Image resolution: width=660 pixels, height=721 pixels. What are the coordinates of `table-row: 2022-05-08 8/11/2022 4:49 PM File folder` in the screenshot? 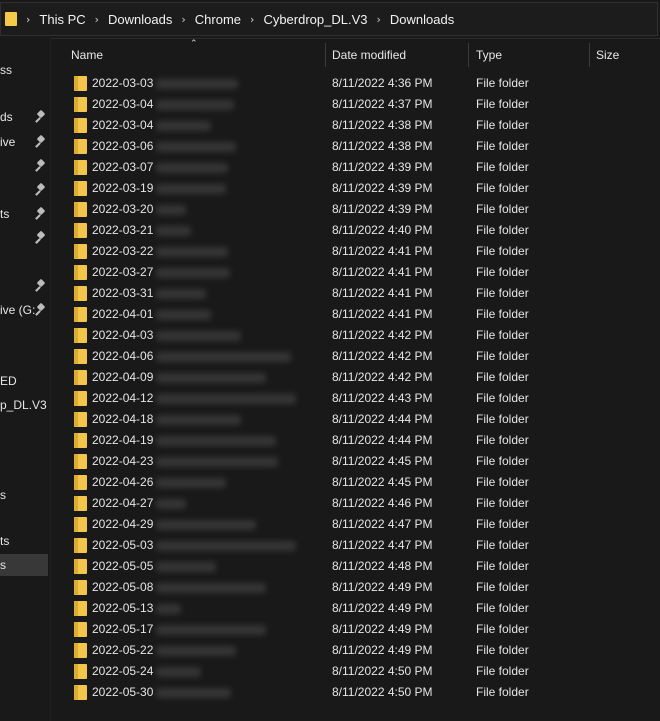 It's located at (356, 587).